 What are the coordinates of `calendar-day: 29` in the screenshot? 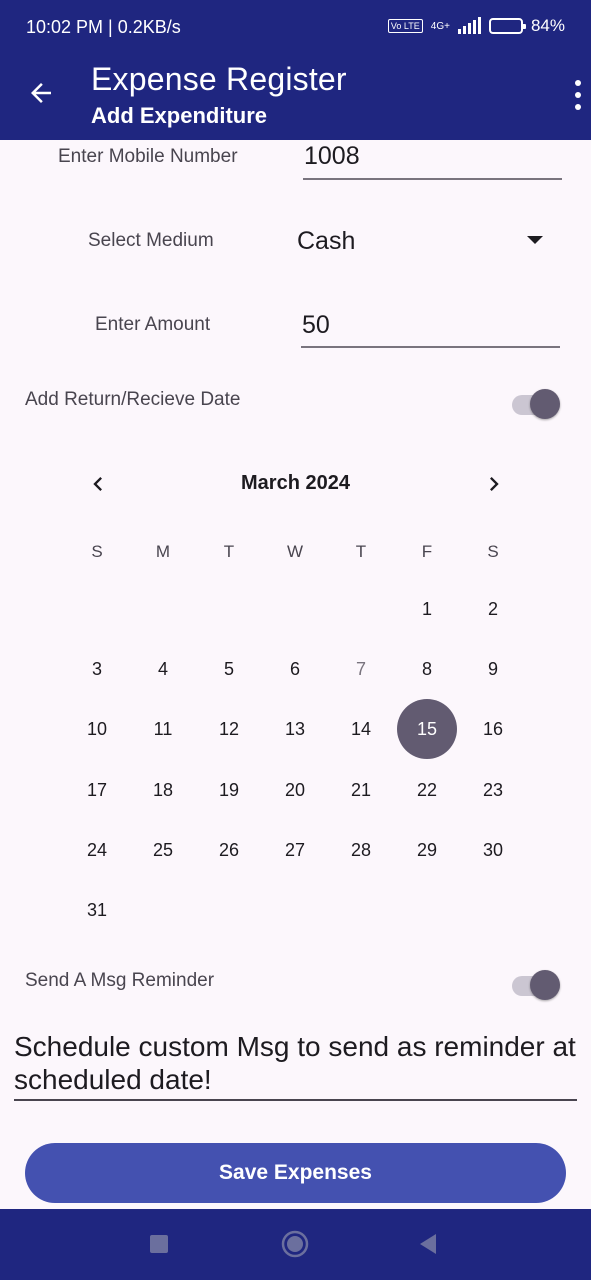 It's located at (427, 850).